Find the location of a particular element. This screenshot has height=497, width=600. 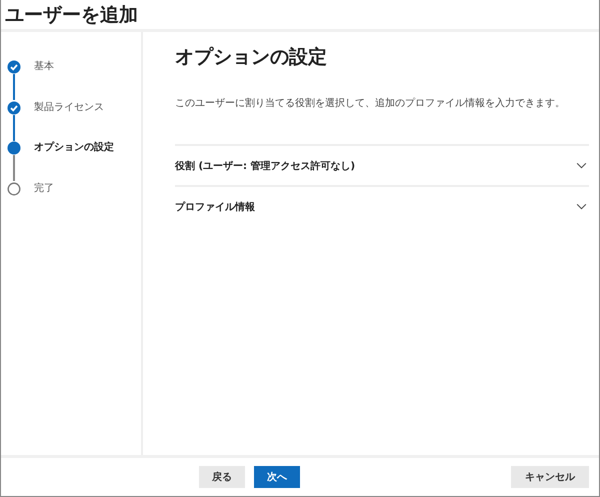

next-button: 次へ is located at coordinates (277, 477).